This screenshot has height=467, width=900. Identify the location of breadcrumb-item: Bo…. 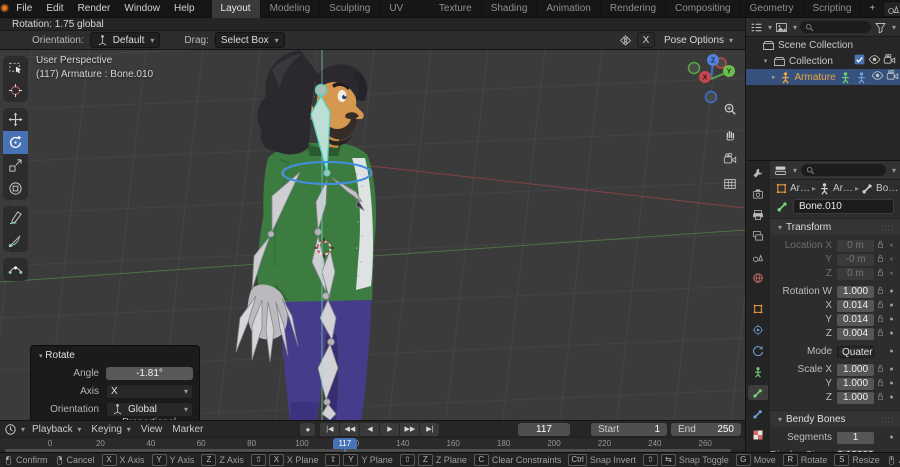
(879, 188).